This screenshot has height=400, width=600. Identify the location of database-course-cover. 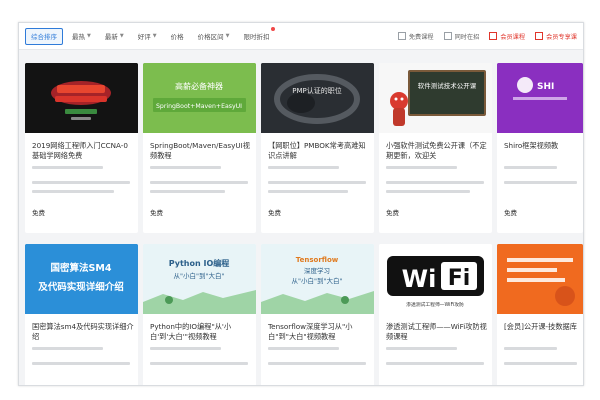
(540, 279).